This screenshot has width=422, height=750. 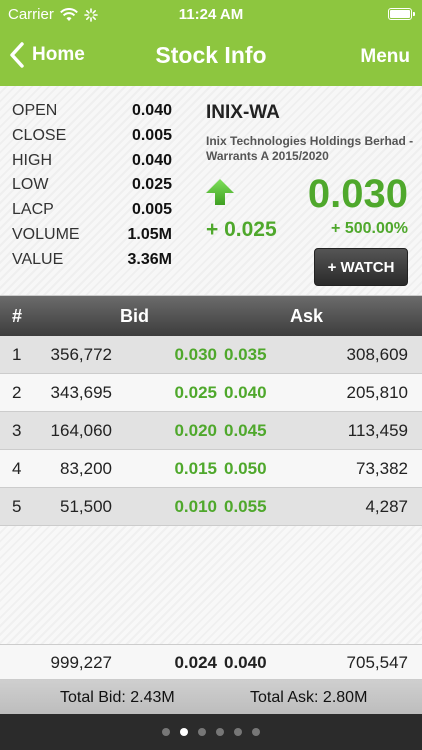 What do you see at coordinates (33, 210) in the screenshot?
I see `stat-label: LACP` at bounding box center [33, 210].